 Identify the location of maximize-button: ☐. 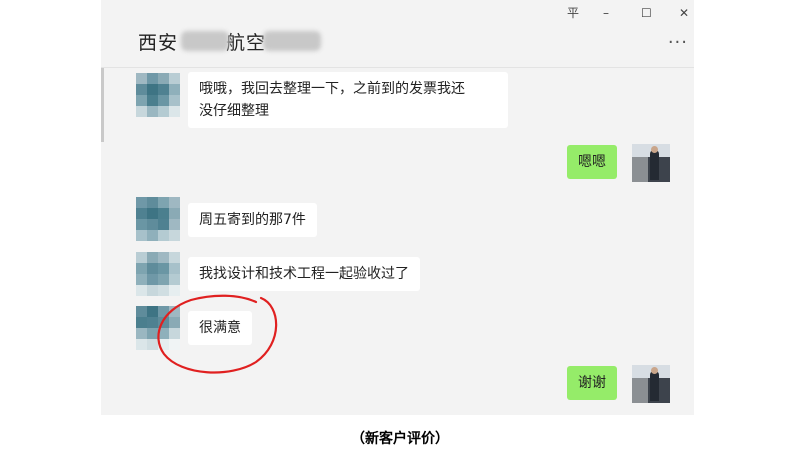
(646, 13).